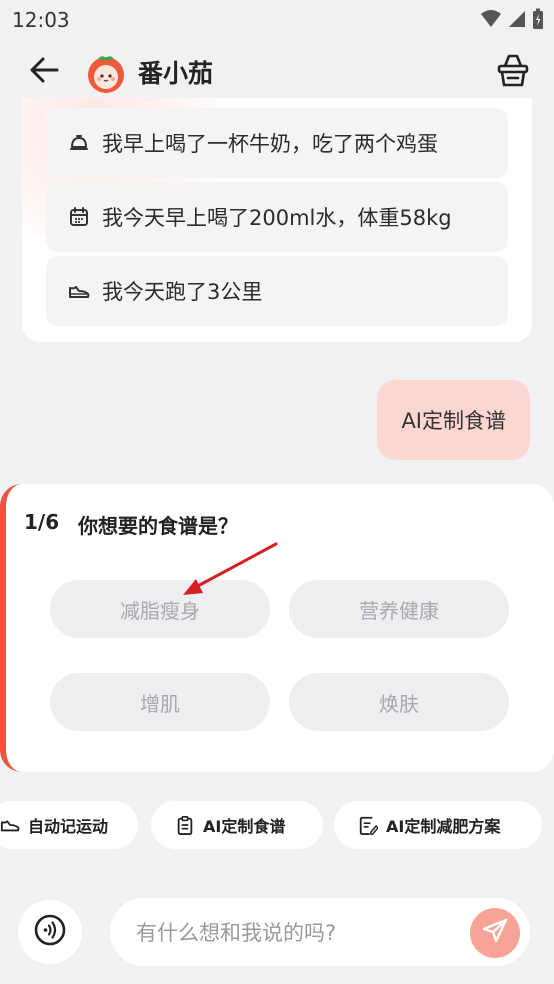  Describe the element at coordinates (277, 291) in the screenshot. I see `suggestion-item: 我今天跑了3公里` at that location.